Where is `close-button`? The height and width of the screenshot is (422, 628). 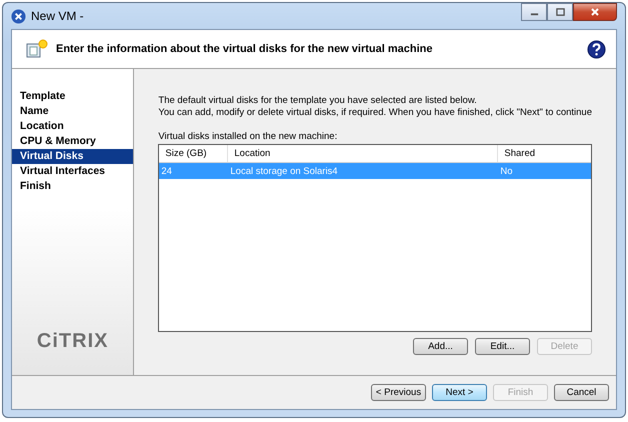 close-button is located at coordinates (595, 12).